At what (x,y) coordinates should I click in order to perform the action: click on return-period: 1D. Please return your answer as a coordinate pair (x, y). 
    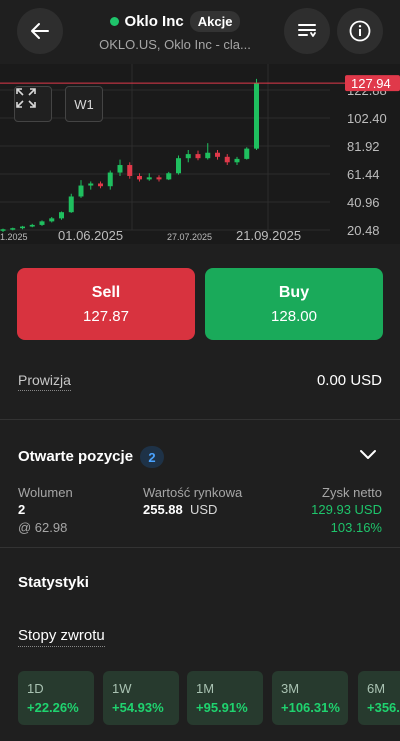
    Looking at the image, I should click on (35, 688).